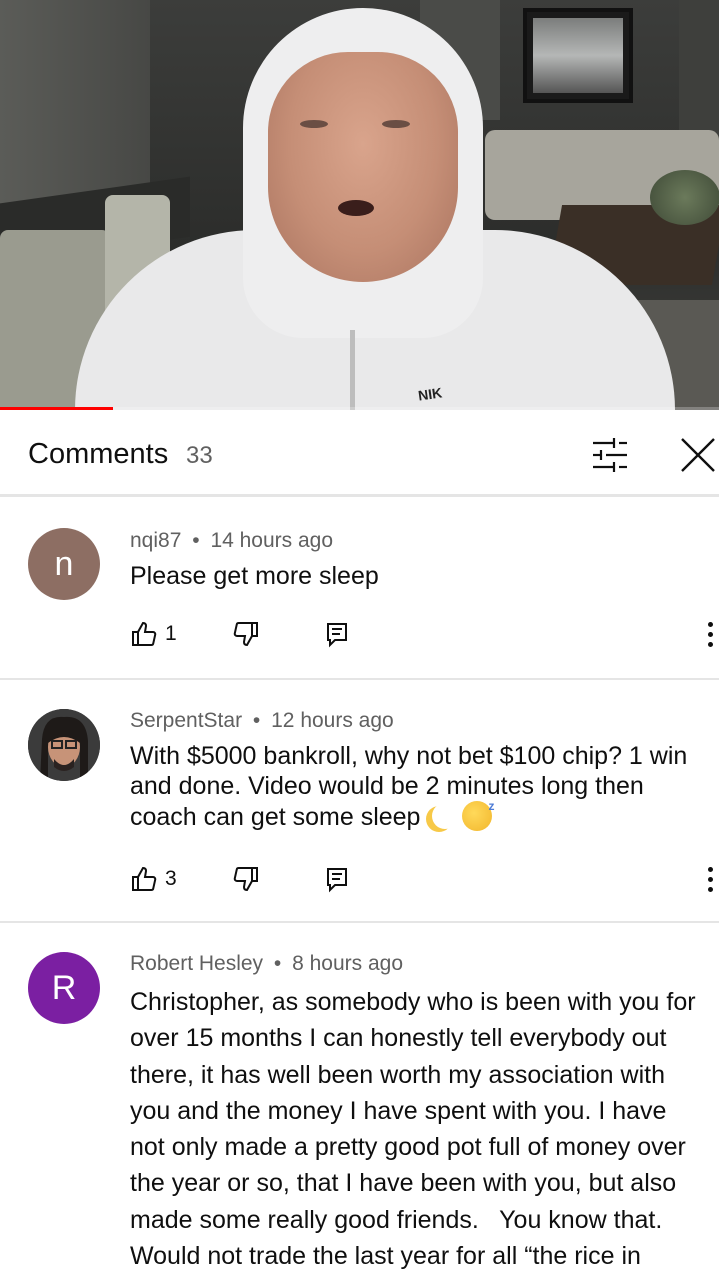  I want to click on comment-text: Please get more sleep, so click(254, 576).